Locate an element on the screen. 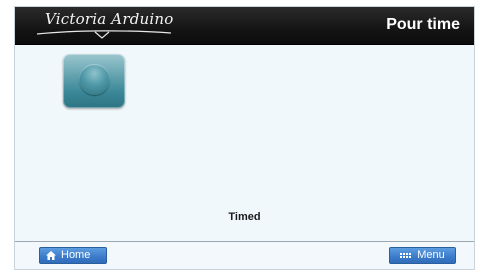  home-button: Home is located at coordinates (73, 255).